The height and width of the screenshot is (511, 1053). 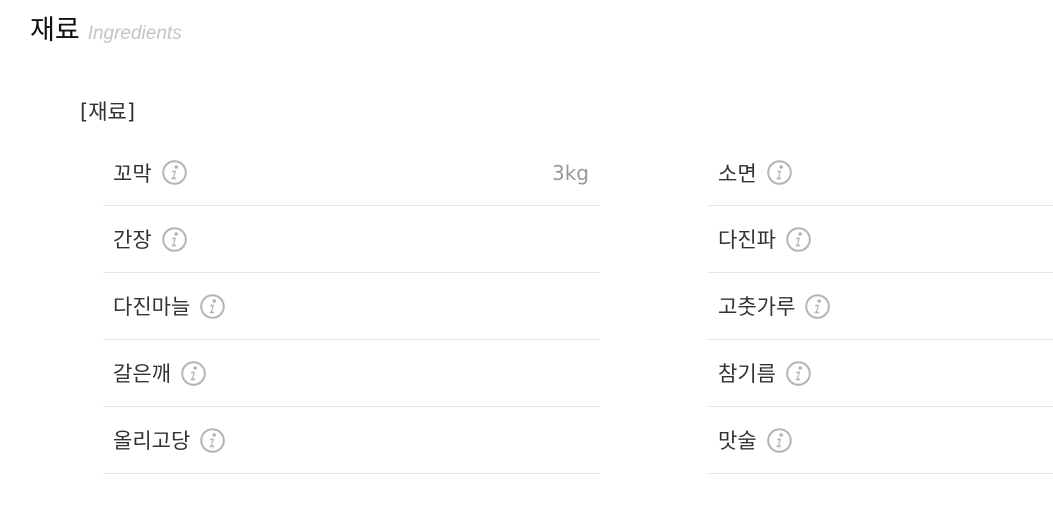 What do you see at coordinates (142, 374) in the screenshot?
I see `ingredient-name: 갈은깨` at bounding box center [142, 374].